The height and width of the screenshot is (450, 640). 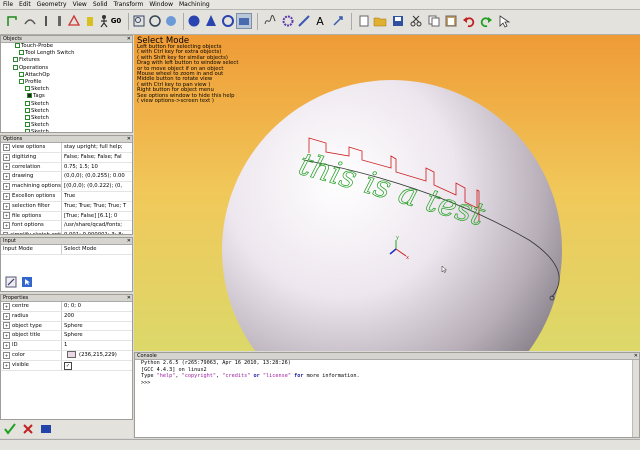 I want to click on input-tool-icon, so click(x=11, y=282).